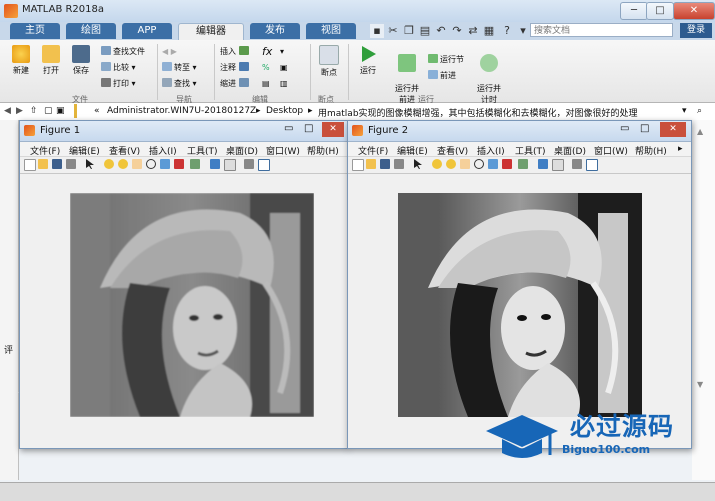  Describe the element at coordinates (694, 11) in the screenshot. I see `close-button: ✕` at that location.